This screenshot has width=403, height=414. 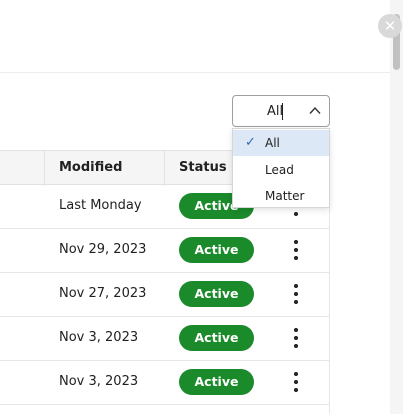 I want to click on close-icon: ✕, so click(x=390, y=25).